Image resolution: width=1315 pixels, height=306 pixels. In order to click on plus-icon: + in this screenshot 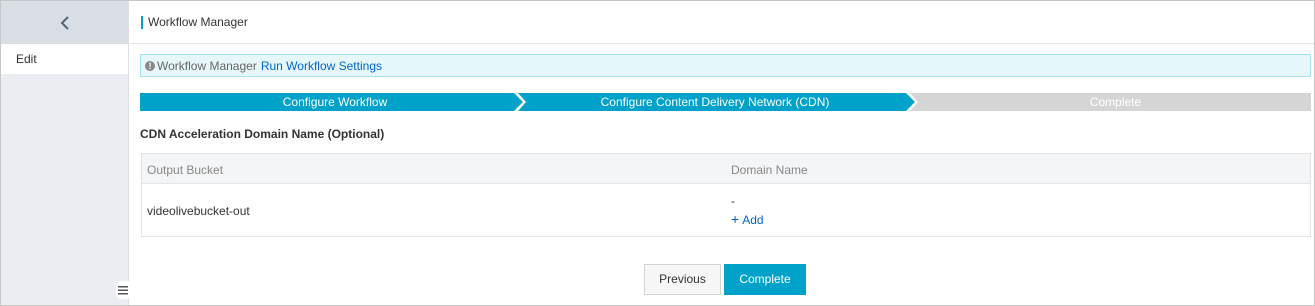, I will do `click(735, 219)`.